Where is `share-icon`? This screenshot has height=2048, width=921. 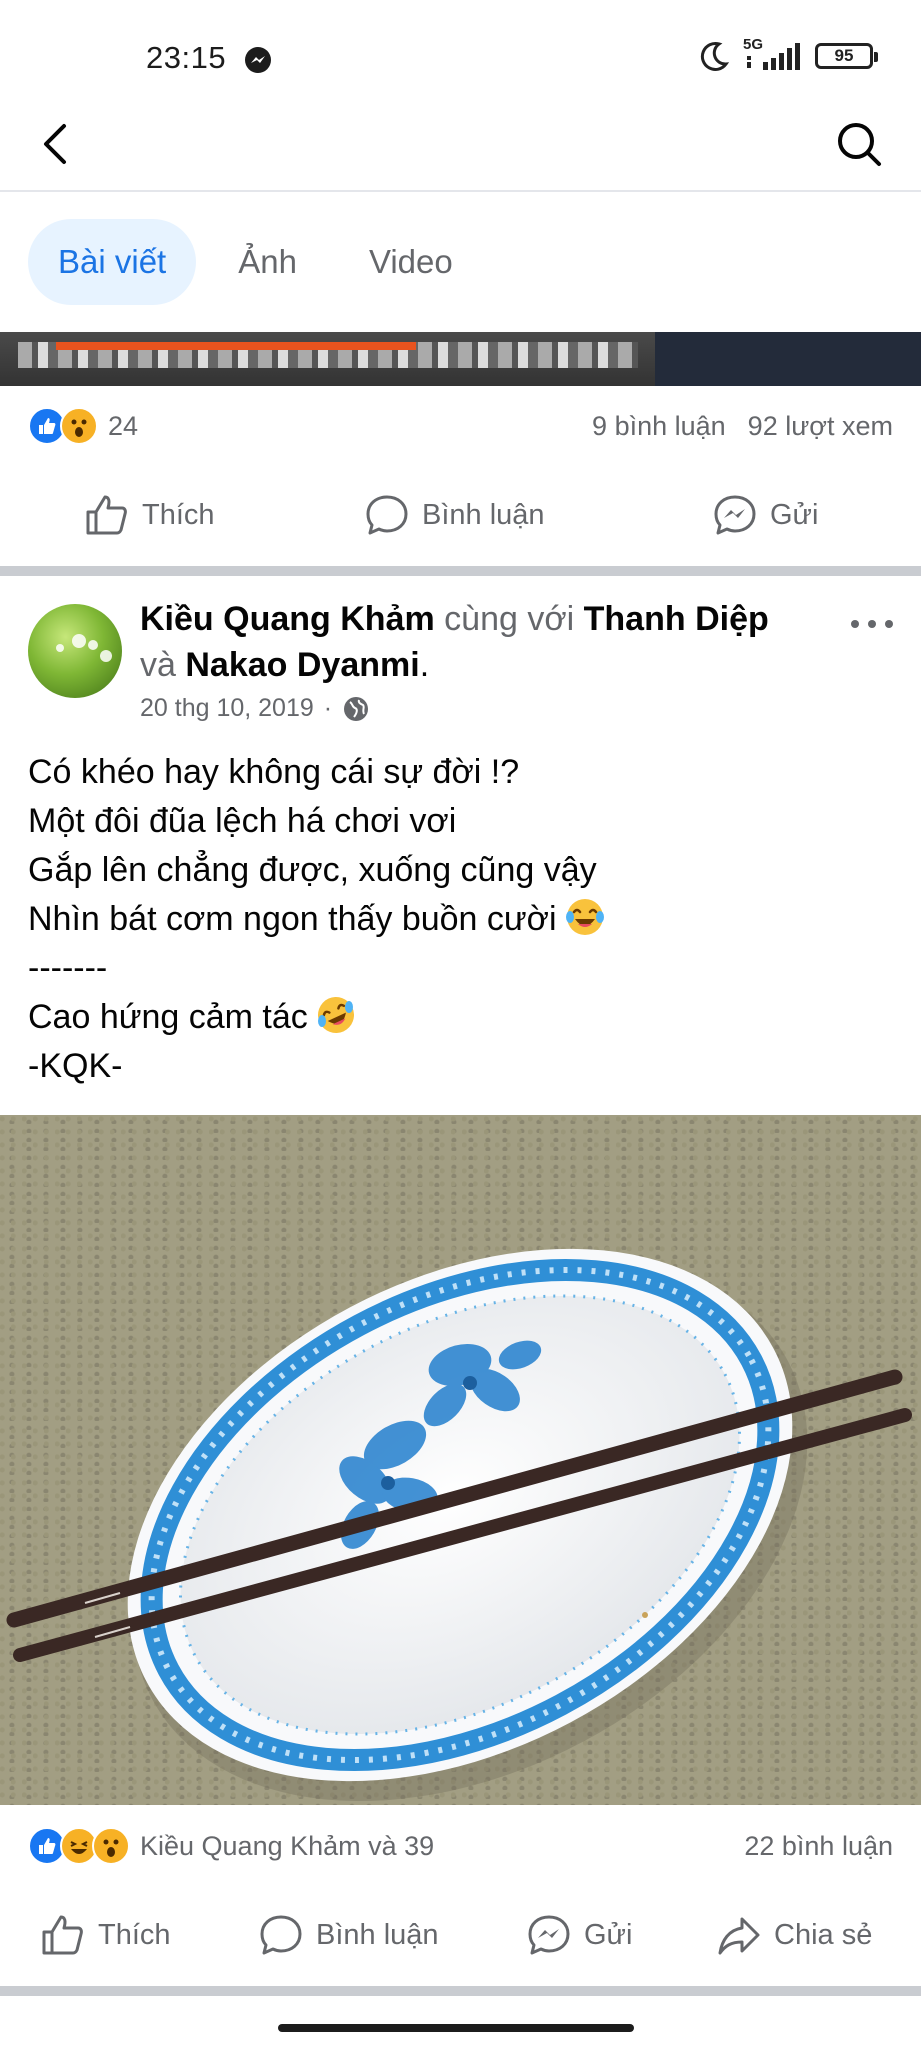 share-icon is located at coordinates (739, 1936).